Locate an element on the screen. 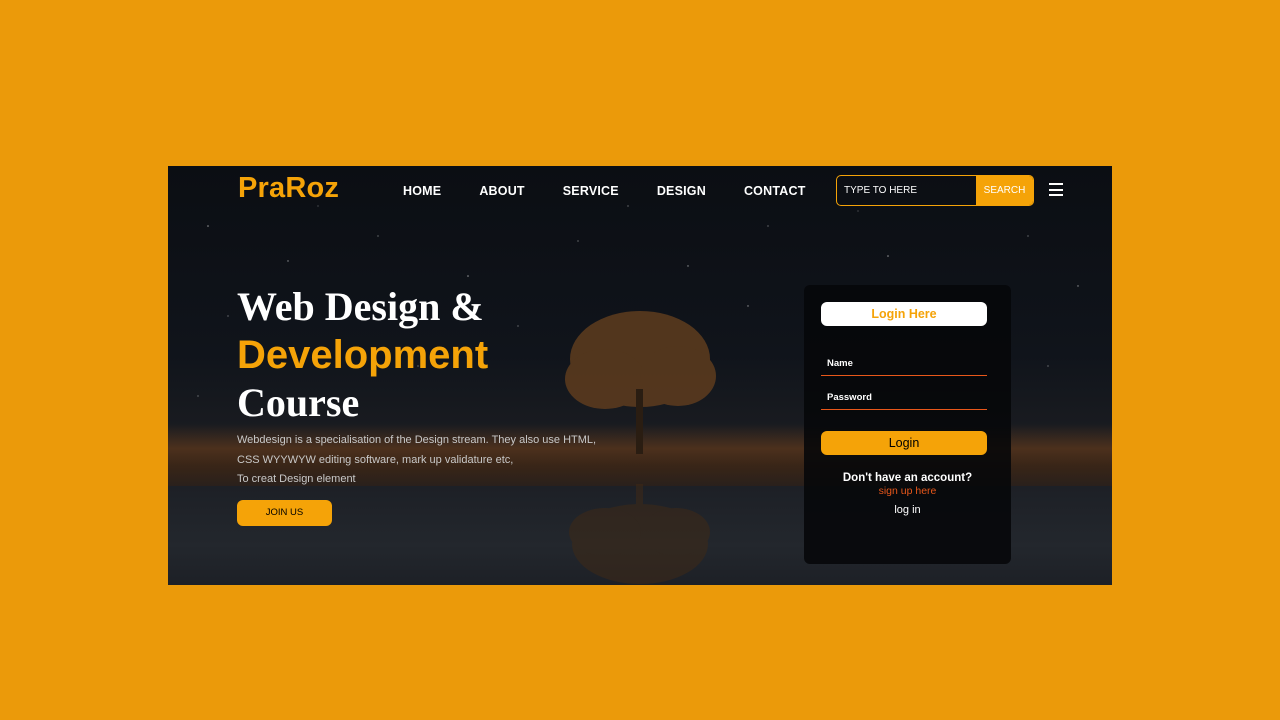  login-title: Login Here is located at coordinates (904, 314).